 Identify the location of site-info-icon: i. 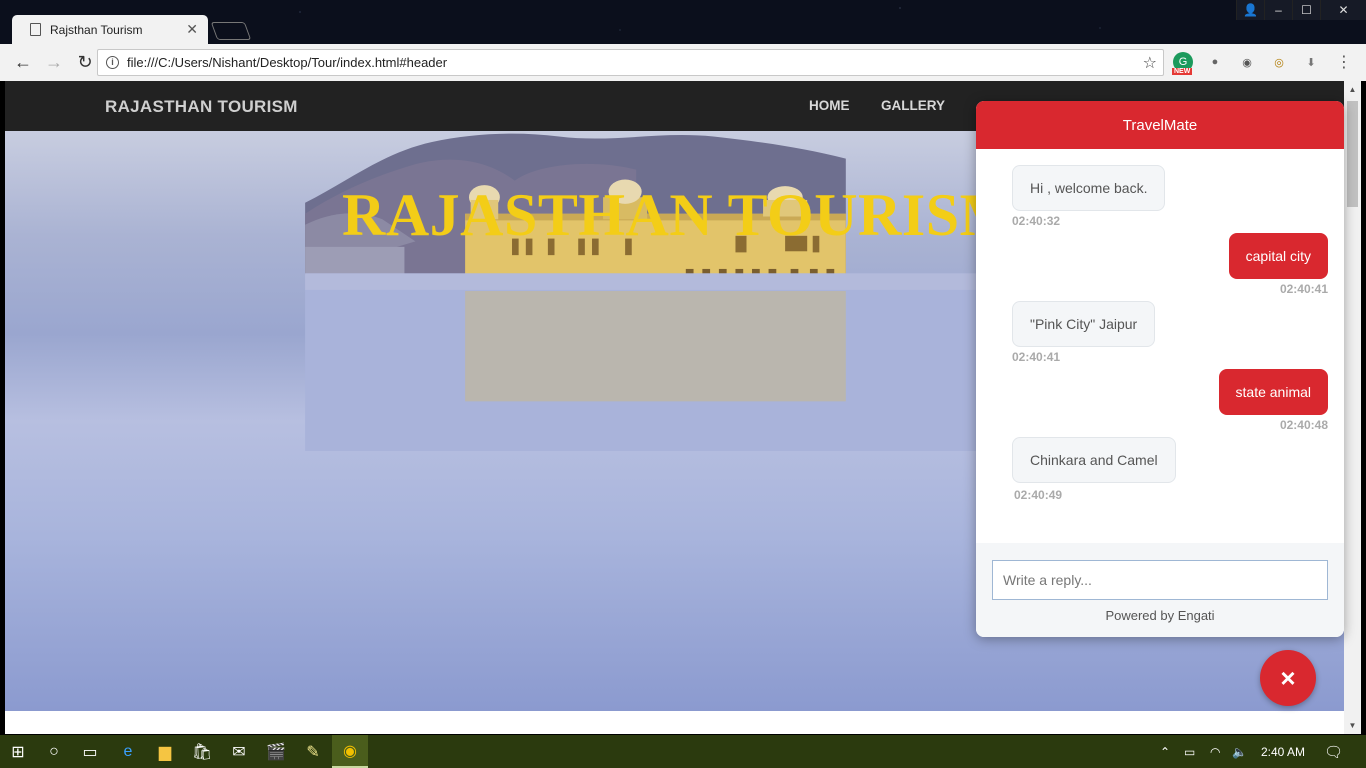
(112, 62).